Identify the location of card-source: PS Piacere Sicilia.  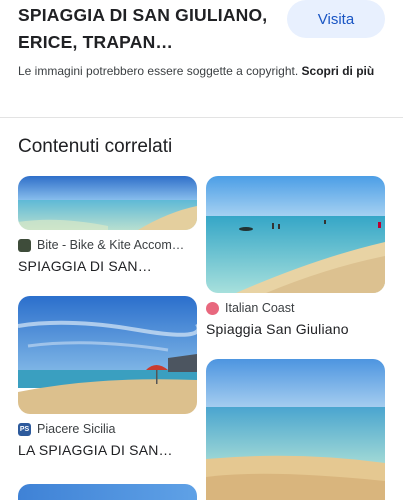
(107, 429).